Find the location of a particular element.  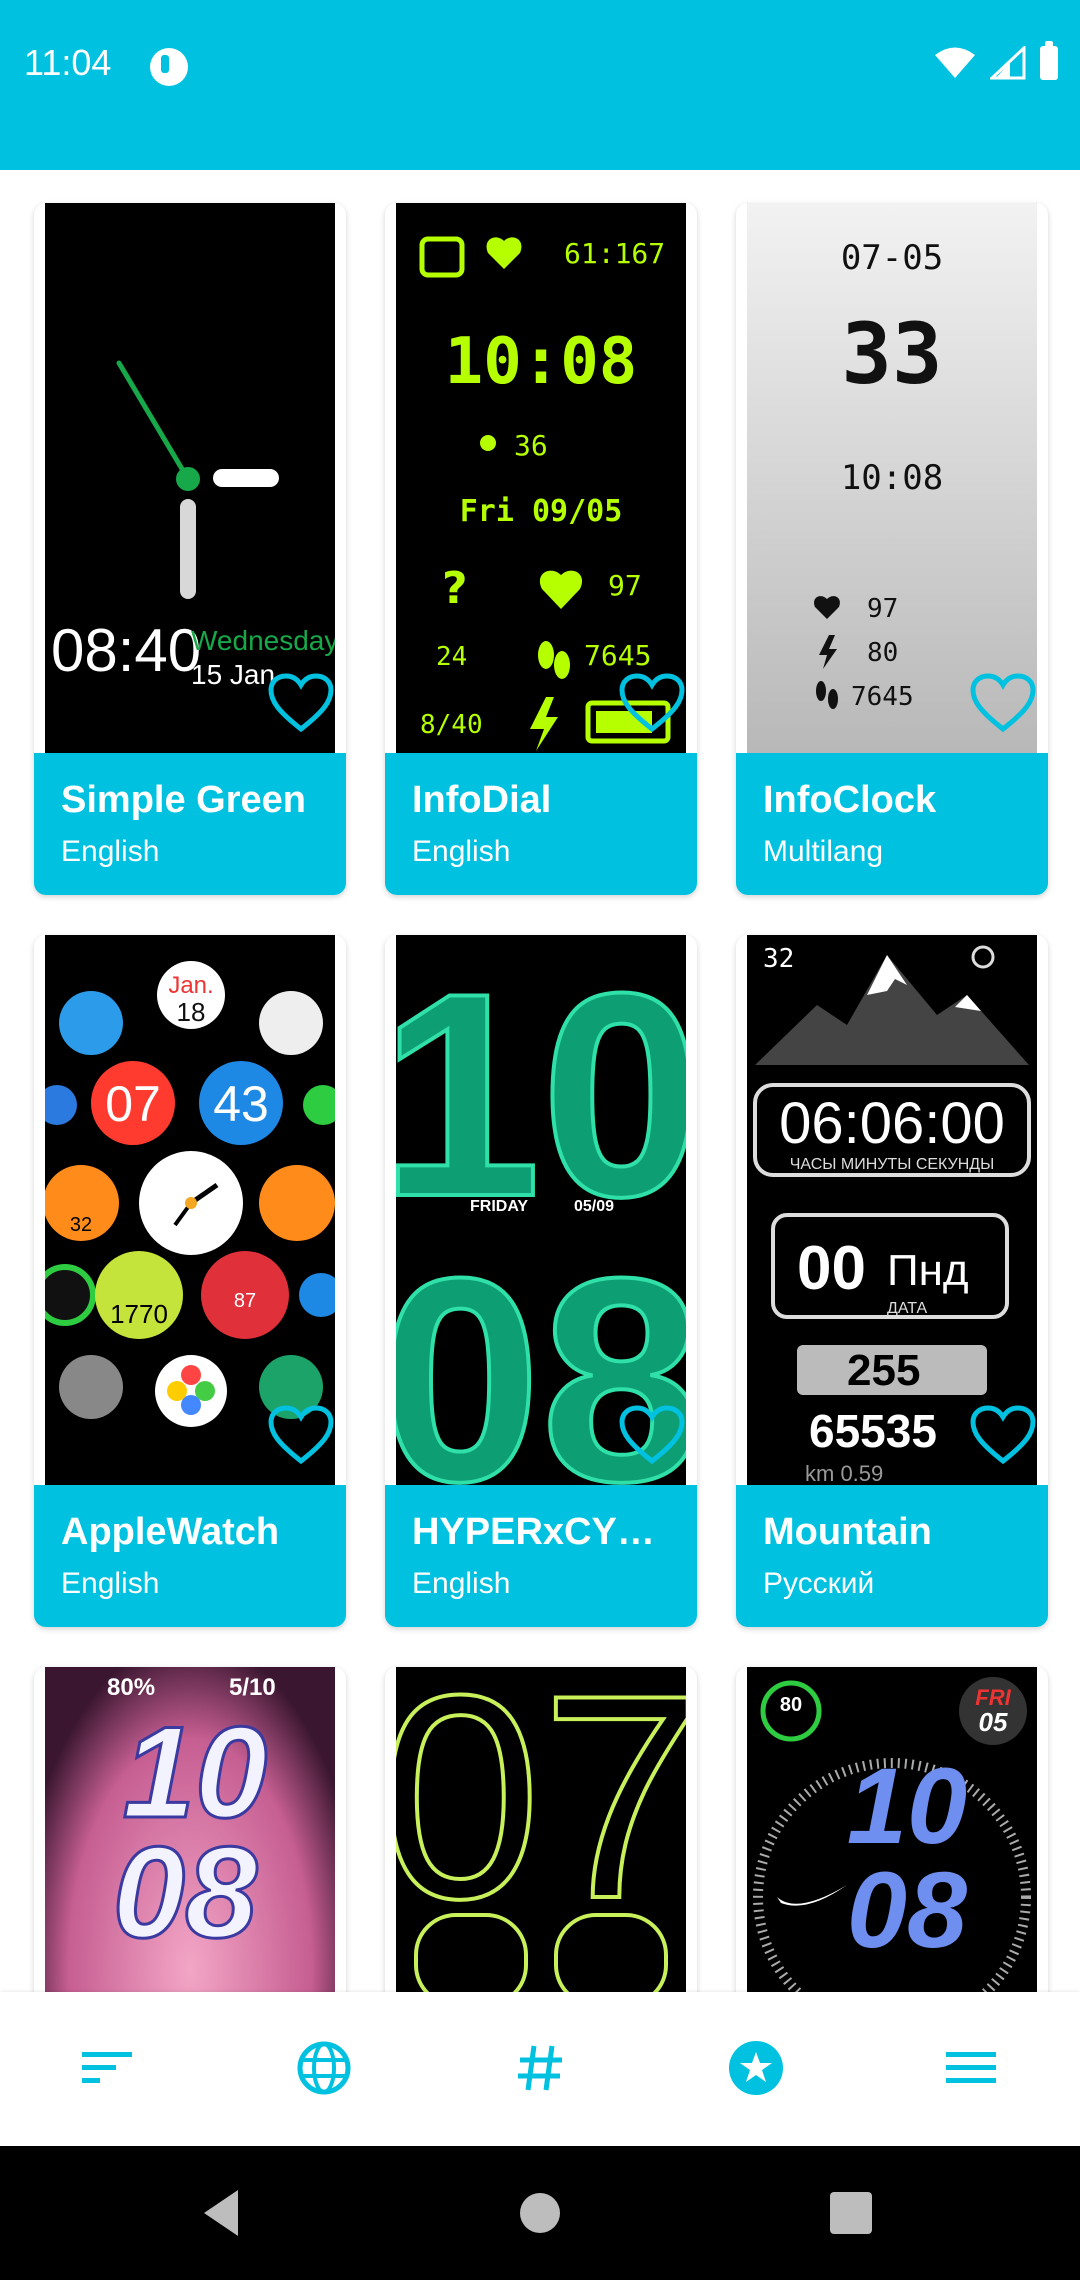

hyper-face: 10 FRIDAY 05/09 08 is located at coordinates (541, 1239).